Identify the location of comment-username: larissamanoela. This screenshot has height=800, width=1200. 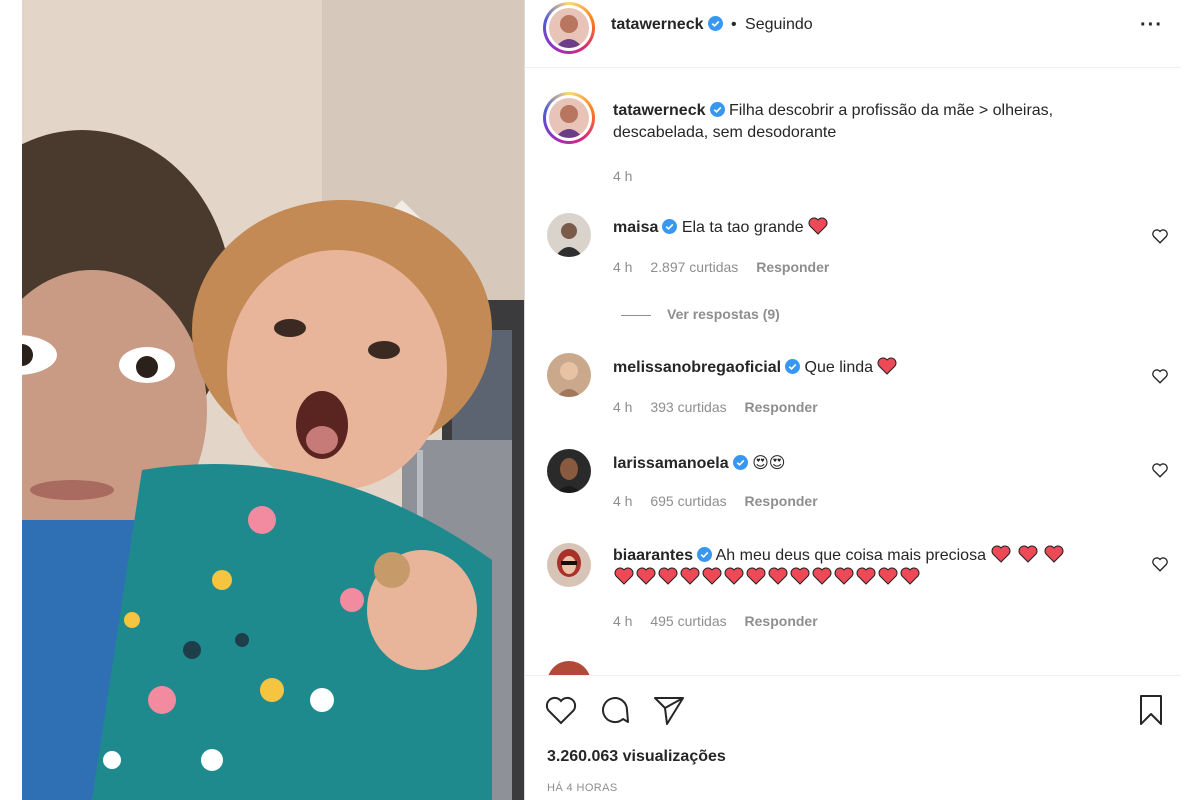
(671, 463).